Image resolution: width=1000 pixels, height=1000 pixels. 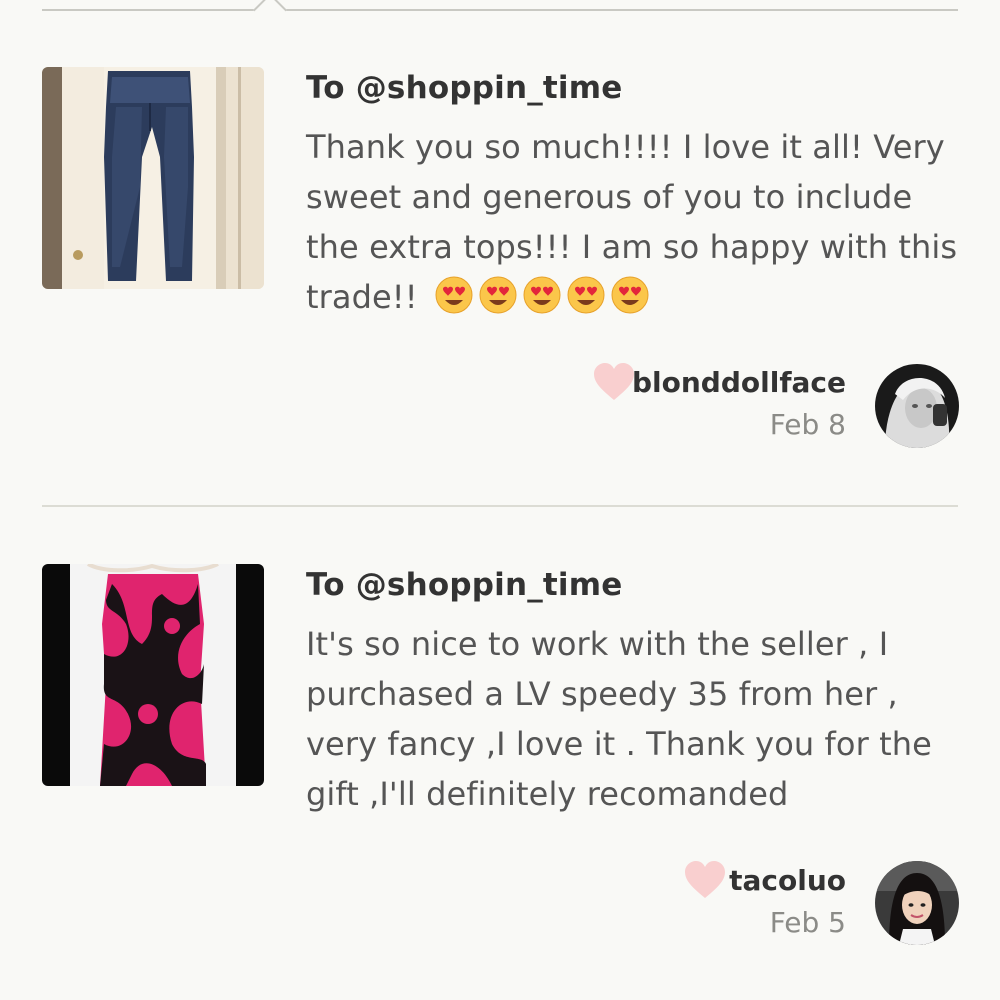 What do you see at coordinates (739, 382) in the screenshot?
I see `reviewer-username: blonddollface` at bounding box center [739, 382].